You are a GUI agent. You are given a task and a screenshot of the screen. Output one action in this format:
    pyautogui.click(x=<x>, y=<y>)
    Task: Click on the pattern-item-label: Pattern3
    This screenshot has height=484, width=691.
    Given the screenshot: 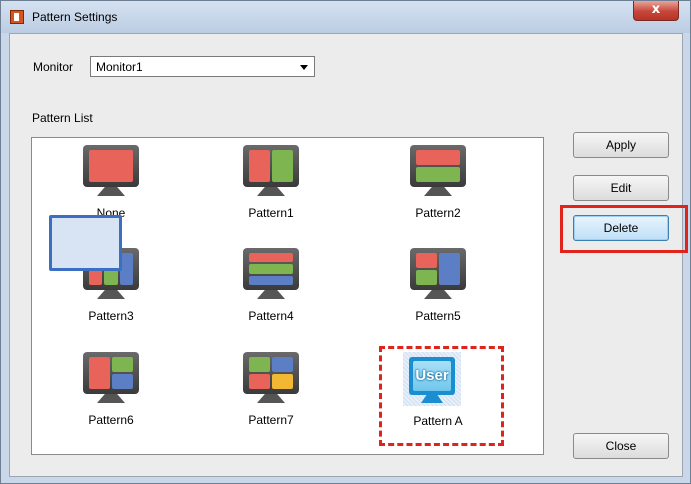 What is the action you would take?
    pyautogui.click(x=111, y=316)
    